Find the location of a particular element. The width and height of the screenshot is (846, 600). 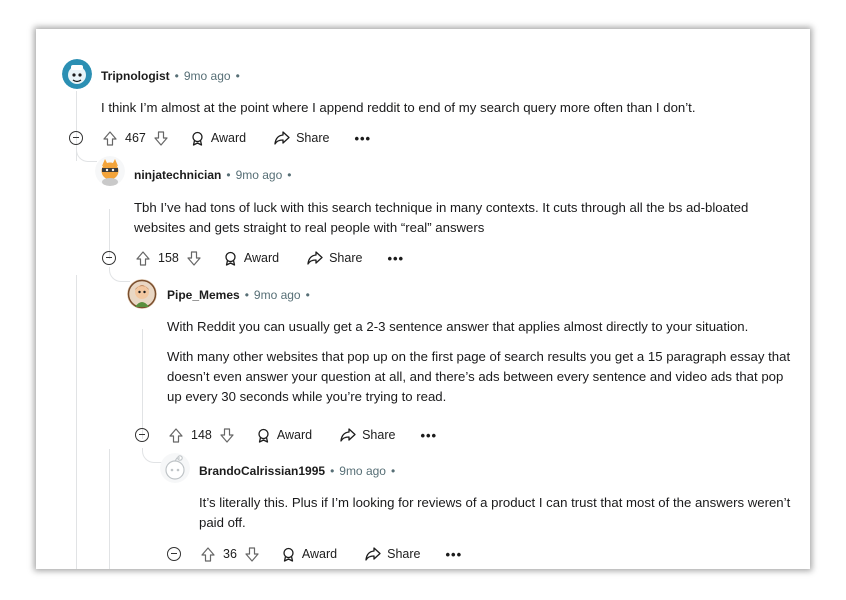

comment-meta: ninjatechnician • 9mo ago • is located at coordinates (215, 175).